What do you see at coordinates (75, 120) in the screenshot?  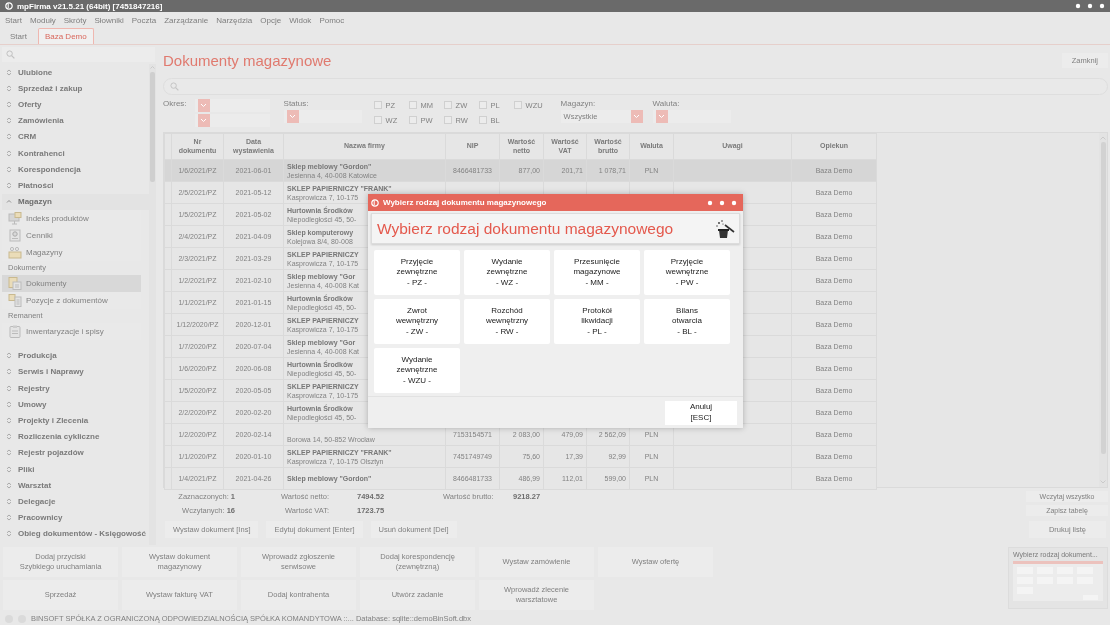 I see `sidebar-section: Zamówienia` at bounding box center [75, 120].